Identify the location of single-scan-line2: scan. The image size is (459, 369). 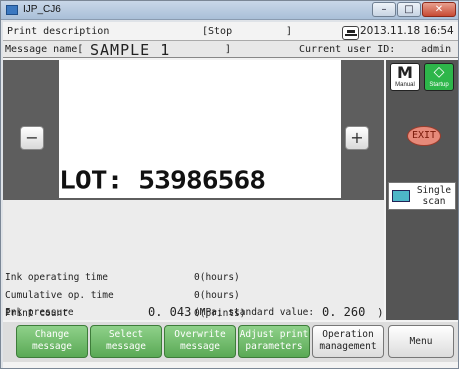
(434, 201).